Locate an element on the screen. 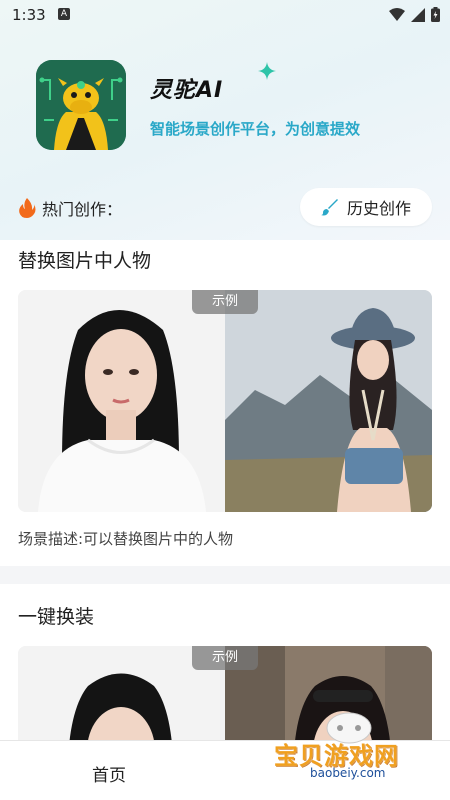 The height and width of the screenshot is (800, 450). battery-icon is located at coordinates (435, 14).